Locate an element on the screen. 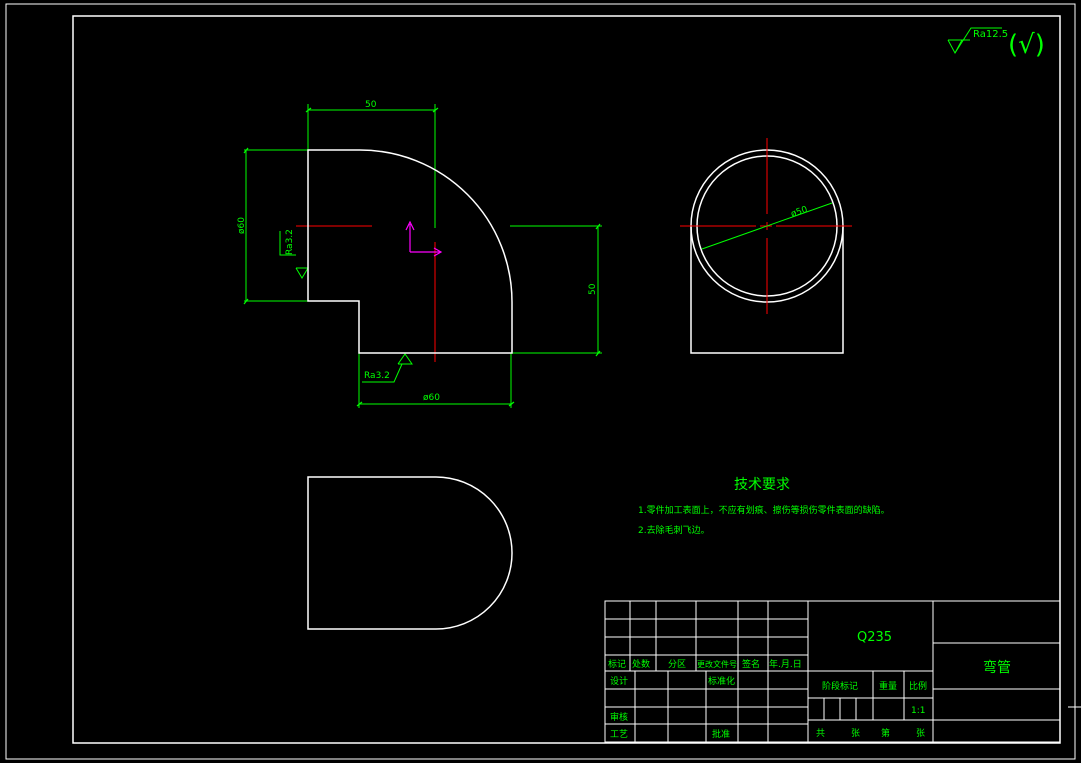  general-roughness-value: Ra12.5 is located at coordinates (990, 34).